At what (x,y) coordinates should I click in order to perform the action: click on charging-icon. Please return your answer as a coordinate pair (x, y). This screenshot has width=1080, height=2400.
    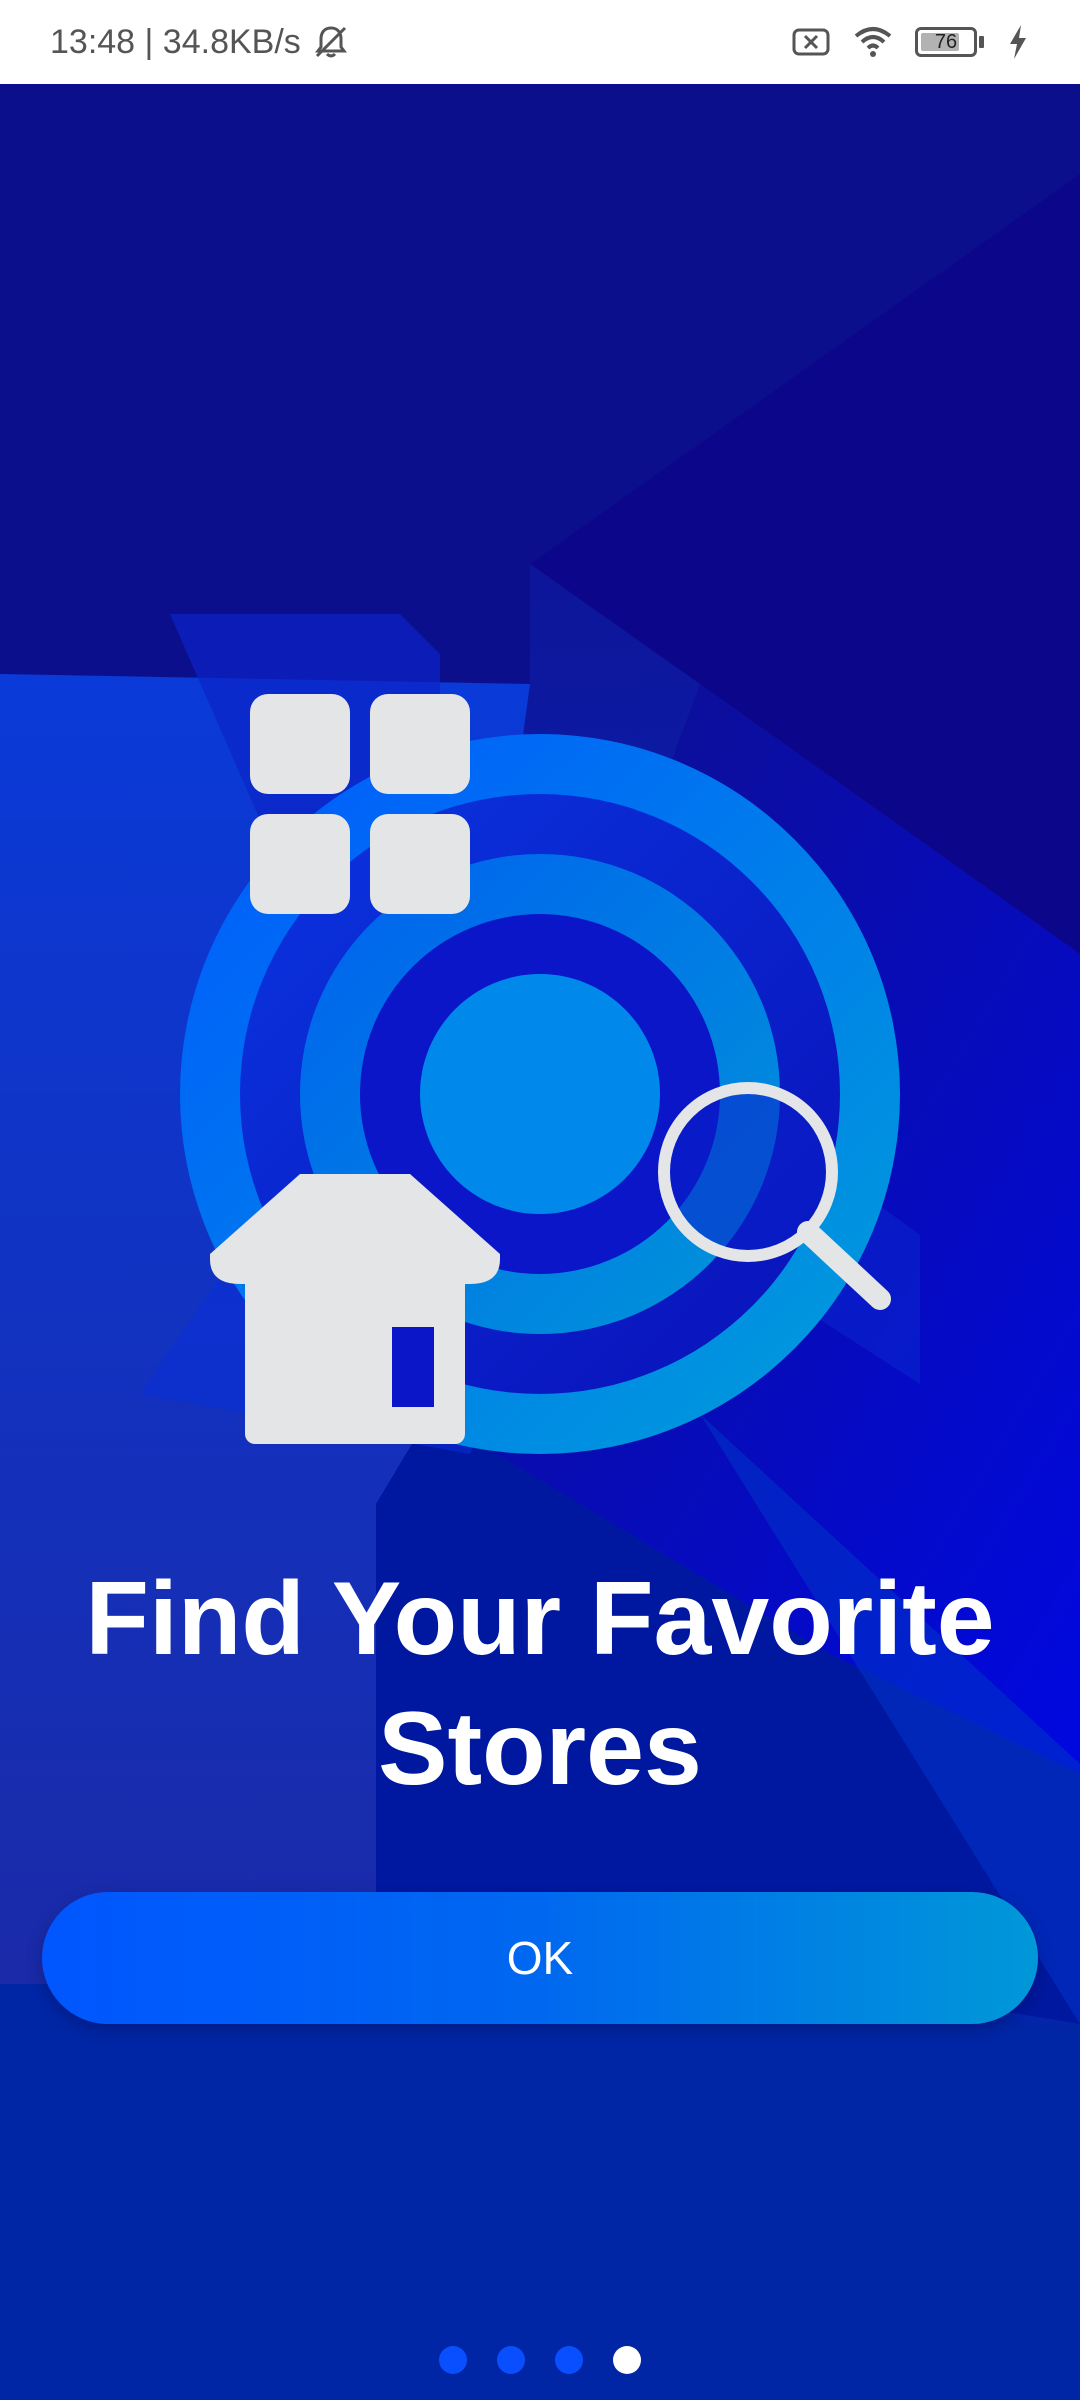
    Looking at the image, I should click on (1018, 42).